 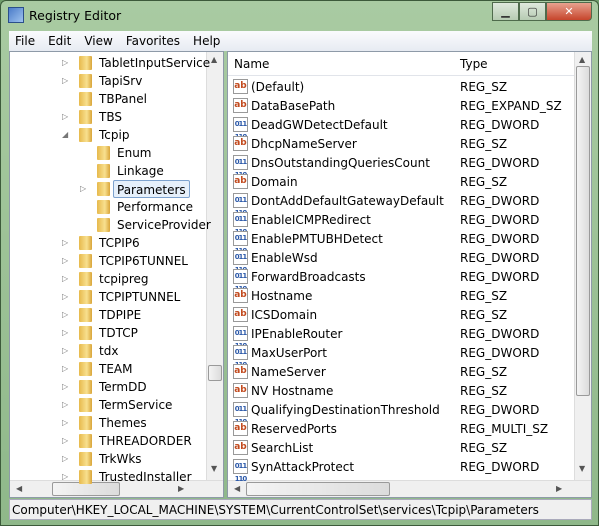 What do you see at coordinates (214, 266) in the screenshot?
I see `tree-vertical-scrollbar: ▲ ▼` at bounding box center [214, 266].